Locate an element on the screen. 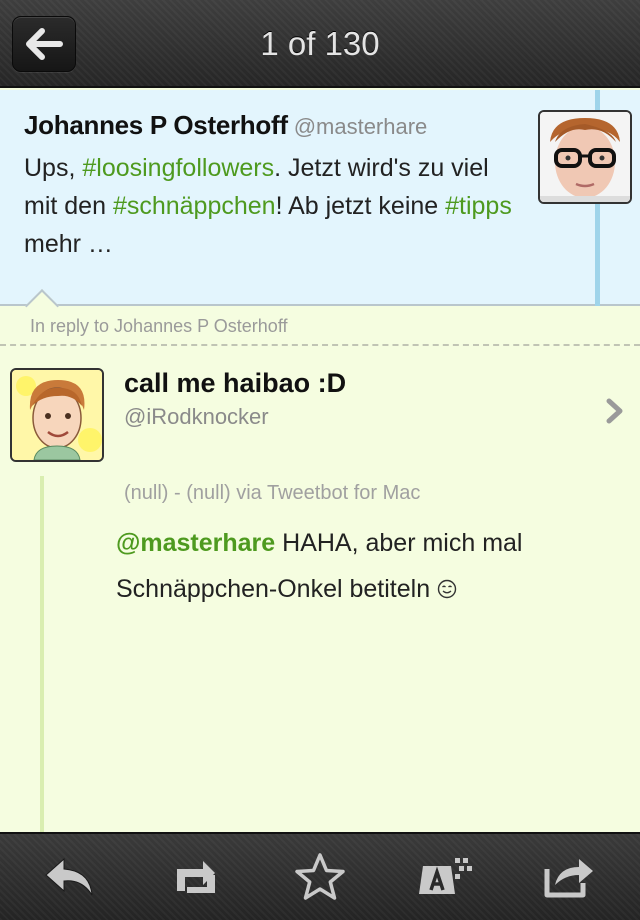 This screenshot has width=640, height=920. reply-author-row: call me haibao :D @iRodknocker is located at coordinates (320, 411).